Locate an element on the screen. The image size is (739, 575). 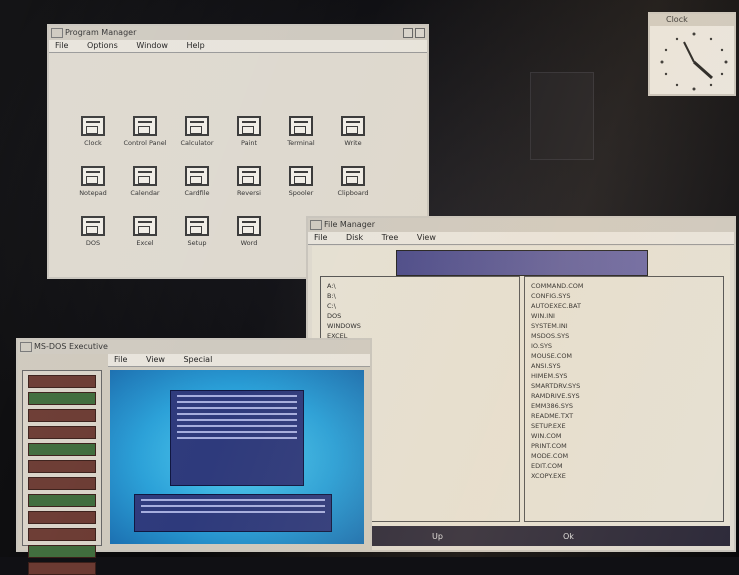
fm-menu-view: View is located at coordinates (426, 237).